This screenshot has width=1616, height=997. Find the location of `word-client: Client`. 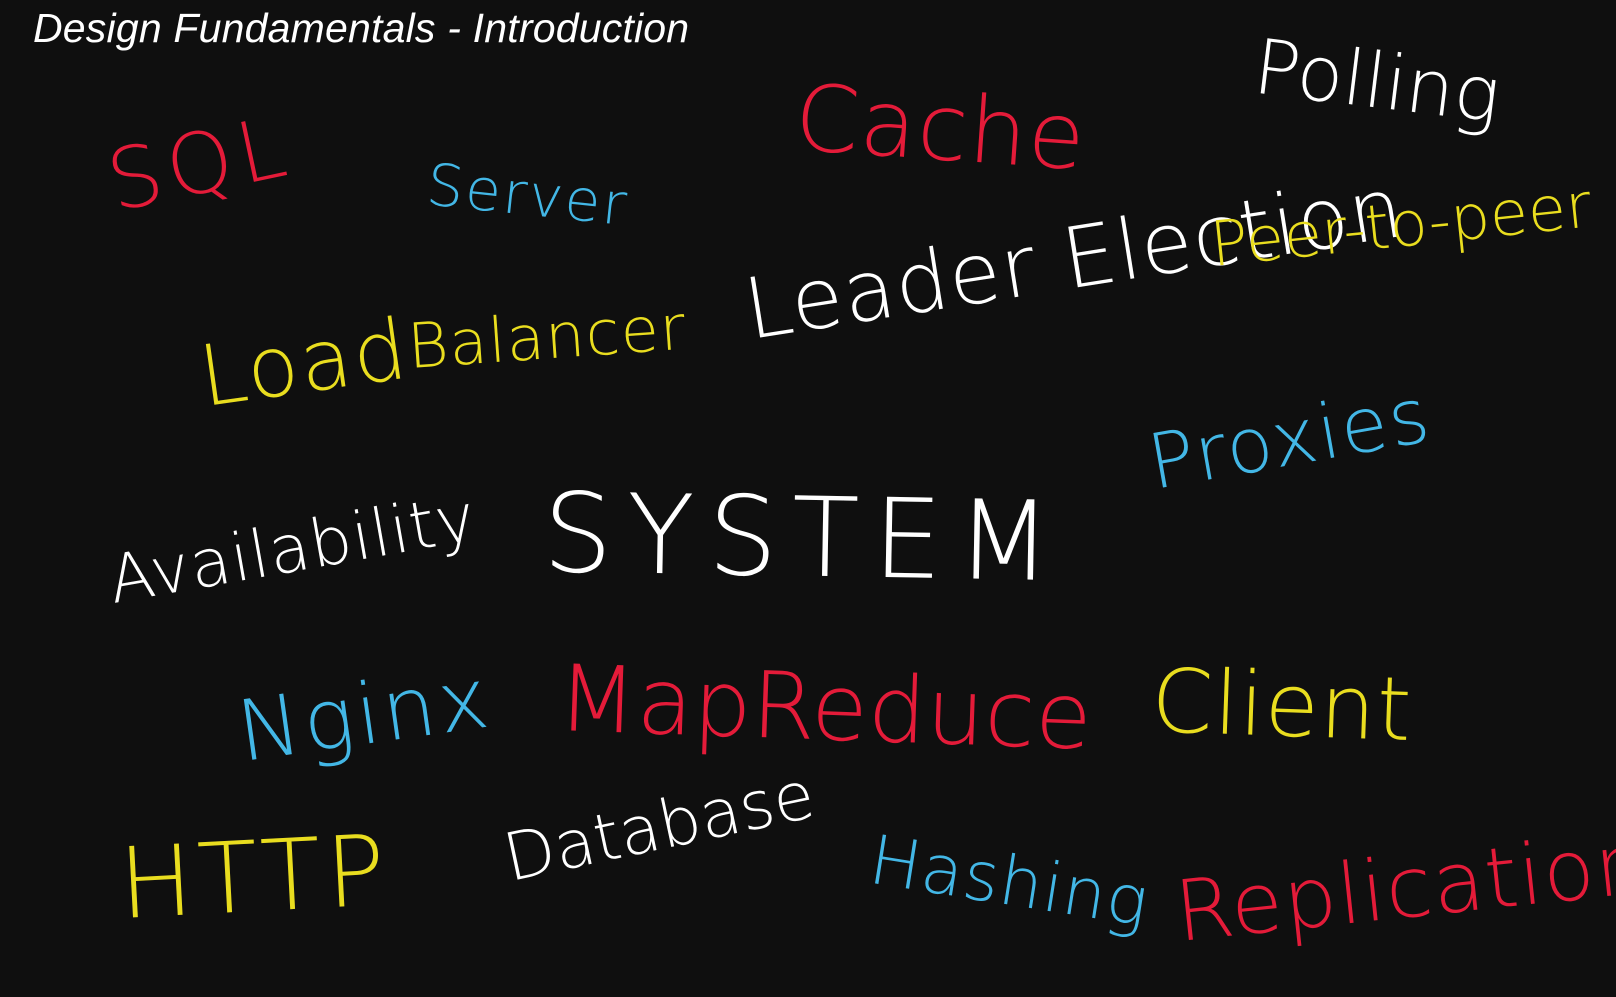

word-client: Client is located at coordinates (1281, 705).